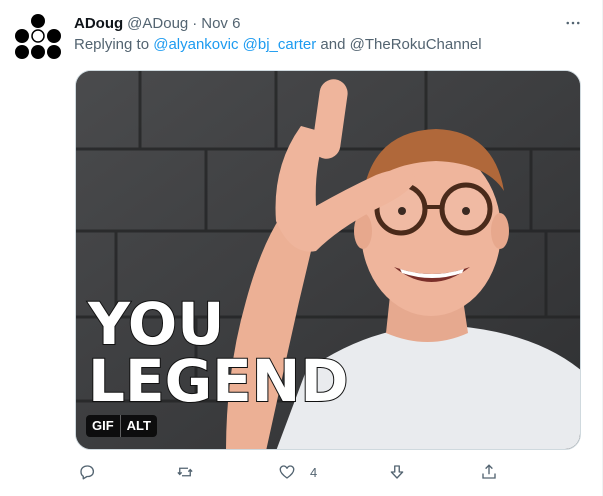 This screenshot has height=496, width=603. I want to click on replying-to-prefix: Replying to, so click(112, 44).